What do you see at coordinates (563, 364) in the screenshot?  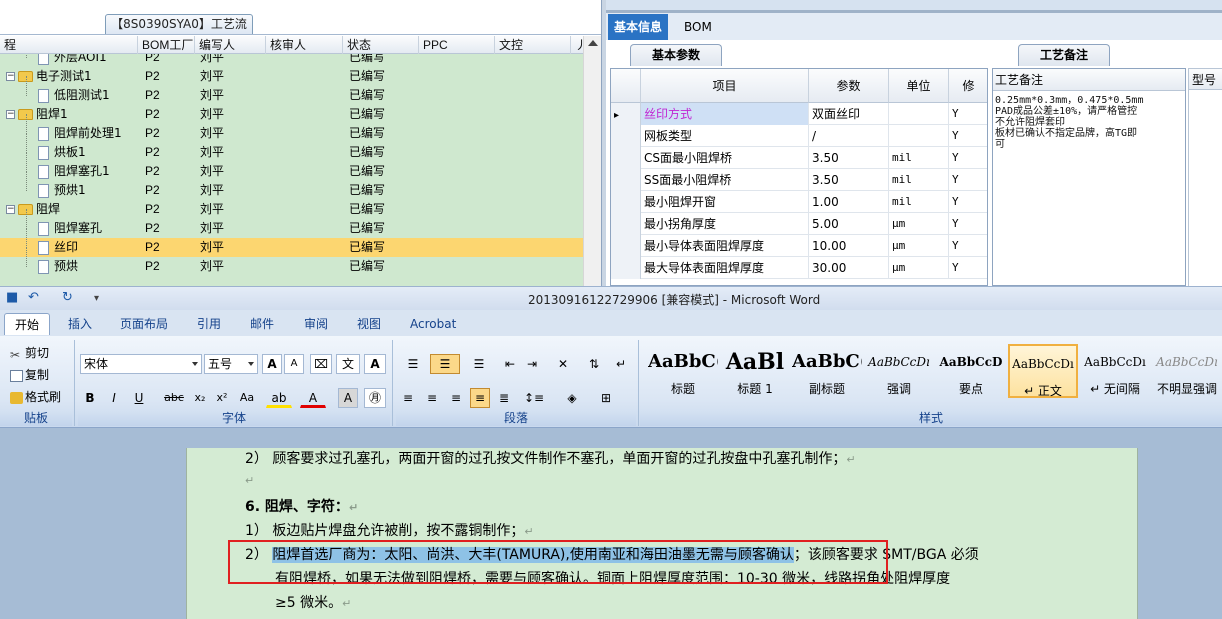 I see `chinese-layout-icon: ✕` at bounding box center [563, 364].